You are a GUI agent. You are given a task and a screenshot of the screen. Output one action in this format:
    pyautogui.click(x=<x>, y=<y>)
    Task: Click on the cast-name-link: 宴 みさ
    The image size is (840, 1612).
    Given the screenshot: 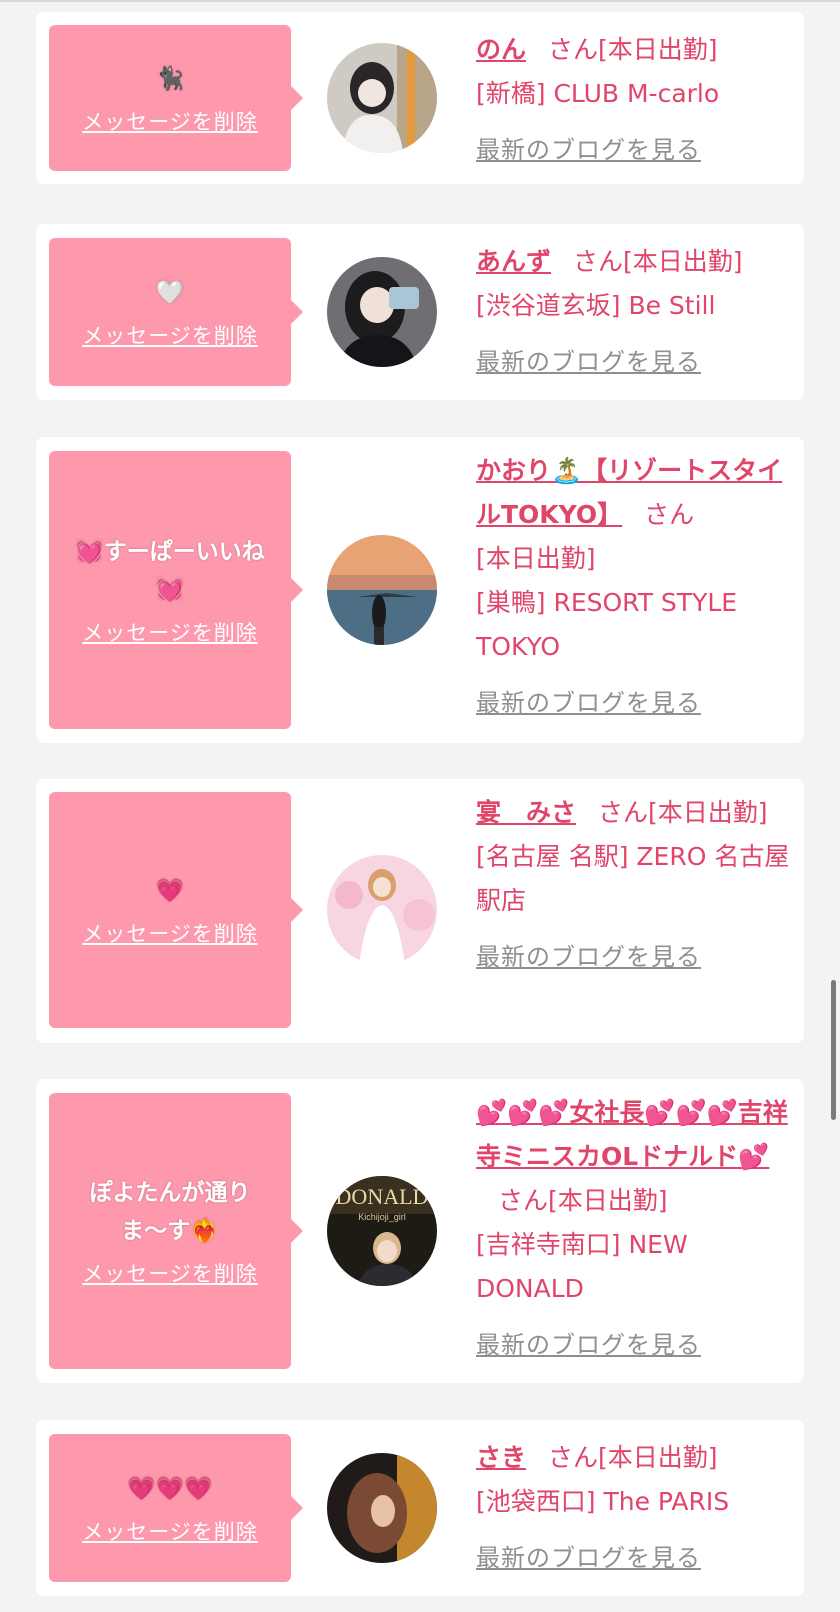 What is the action you would take?
    pyautogui.click(x=526, y=812)
    